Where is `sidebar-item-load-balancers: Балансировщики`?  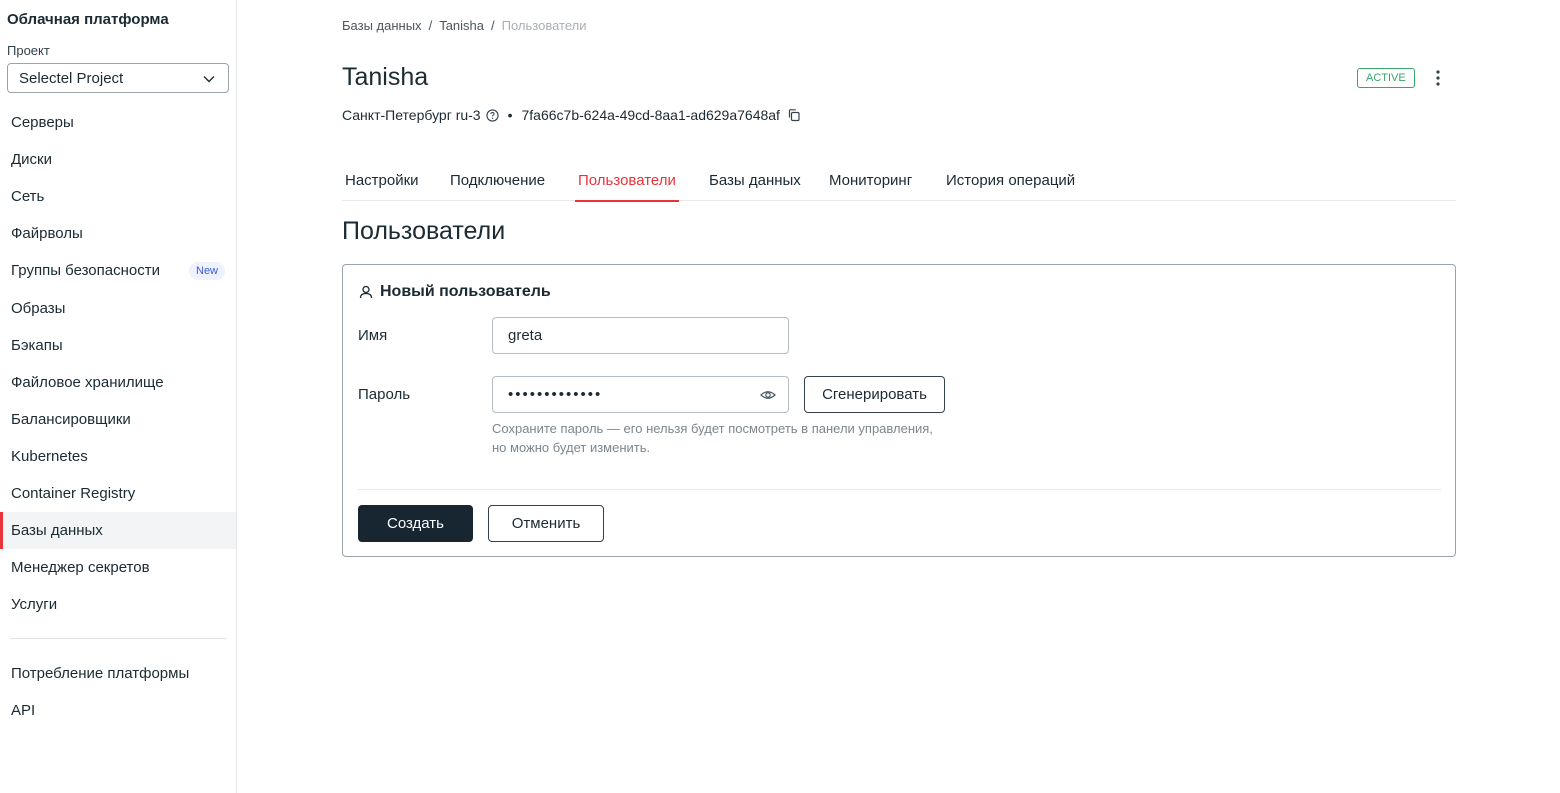
sidebar-item-load-balancers: Балансировщики is located at coordinates (118, 419).